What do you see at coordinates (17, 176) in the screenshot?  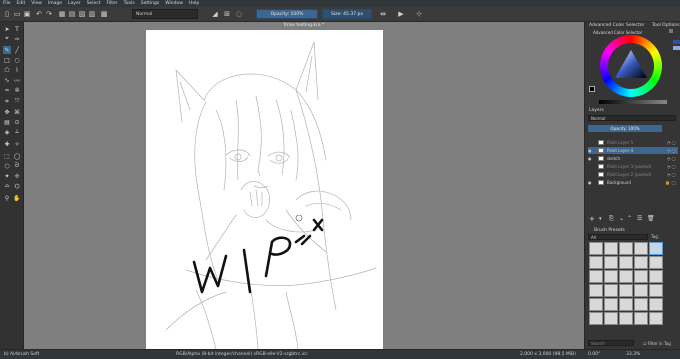 I see `similar-select-tool-icon: ✢` at bounding box center [17, 176].